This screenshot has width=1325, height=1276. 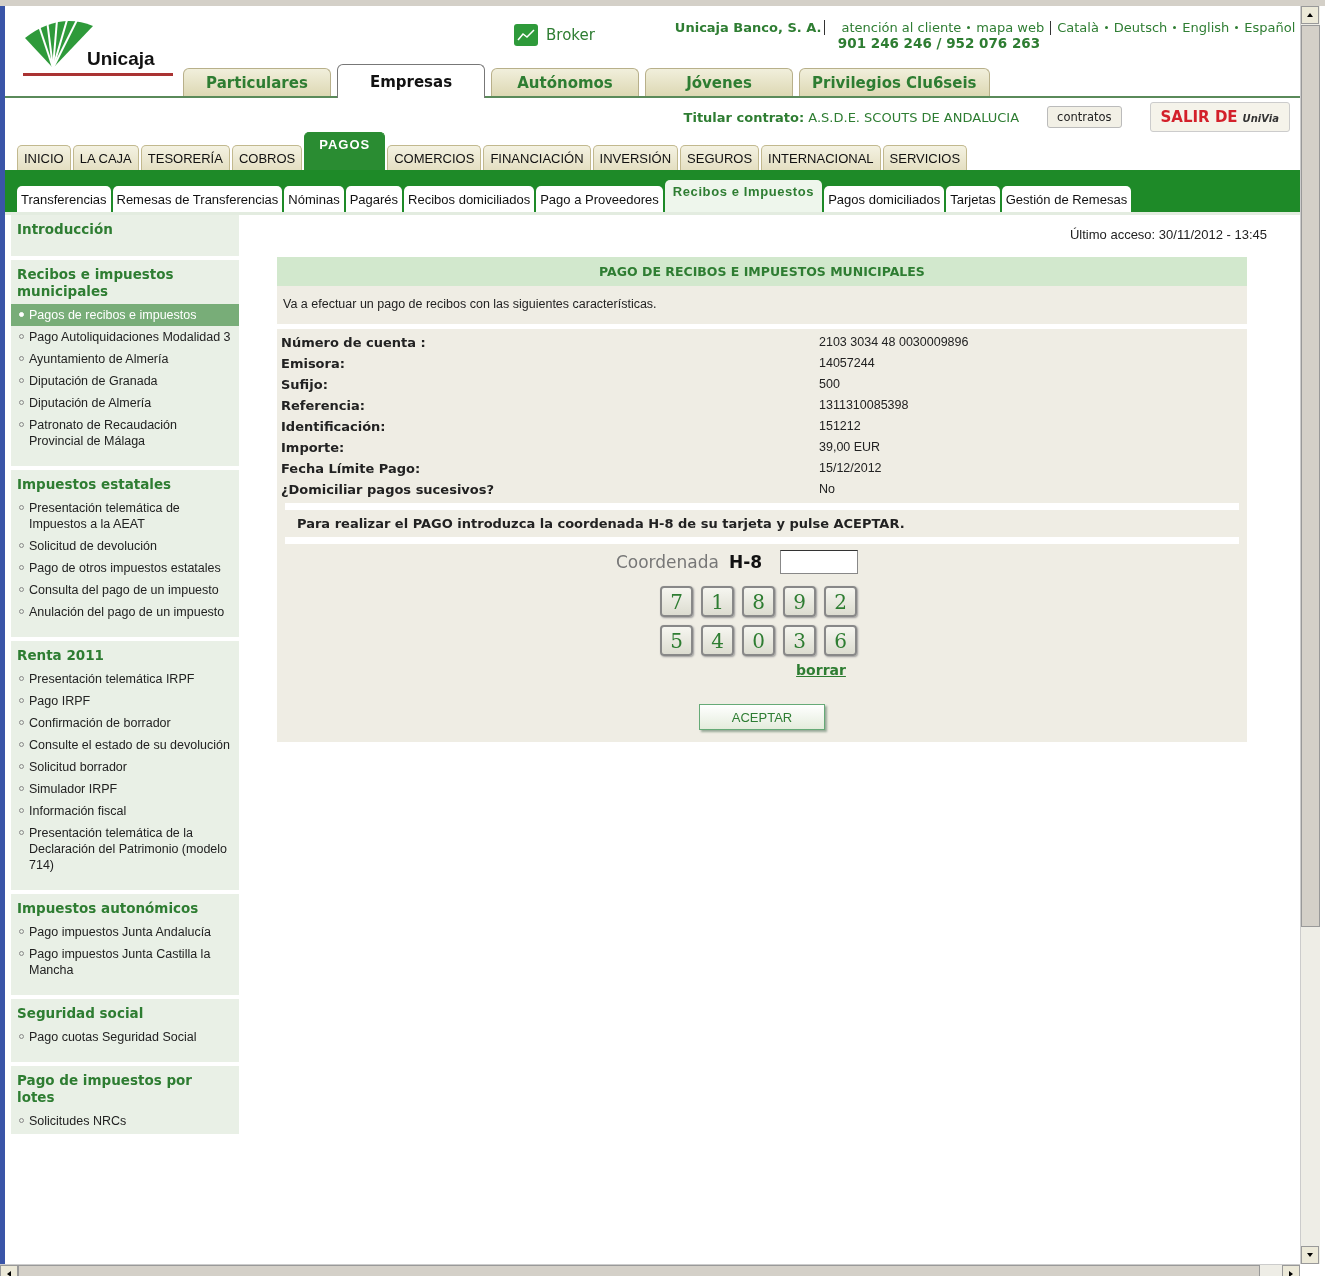 I want to click on language-link: Català, so click(x=1078, y=27).